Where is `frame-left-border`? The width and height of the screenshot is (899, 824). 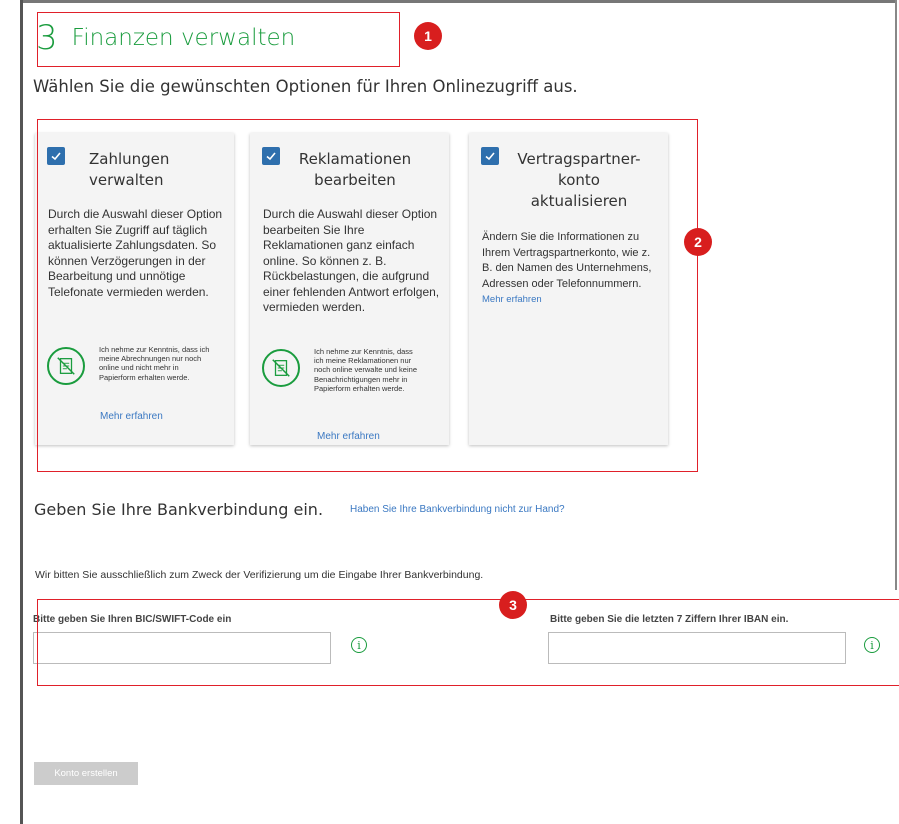 frame-left-border is located at coordinates (21, 412).